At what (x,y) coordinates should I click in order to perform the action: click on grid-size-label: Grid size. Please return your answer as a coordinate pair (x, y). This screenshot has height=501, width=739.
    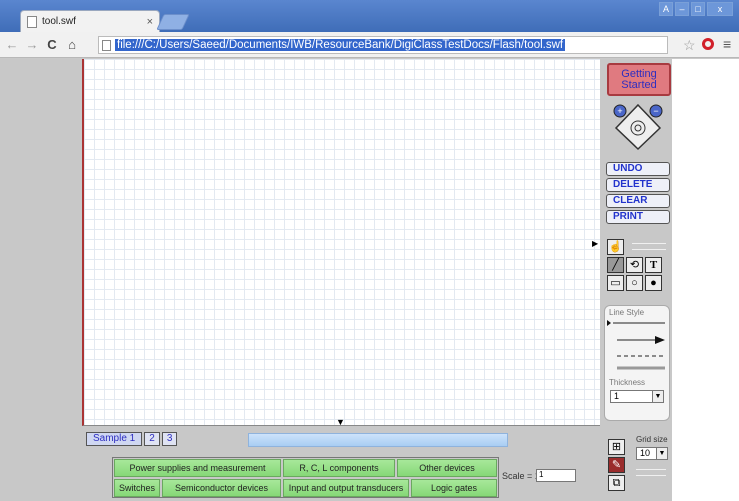
    Looking at the image, I should click on (652, 439).